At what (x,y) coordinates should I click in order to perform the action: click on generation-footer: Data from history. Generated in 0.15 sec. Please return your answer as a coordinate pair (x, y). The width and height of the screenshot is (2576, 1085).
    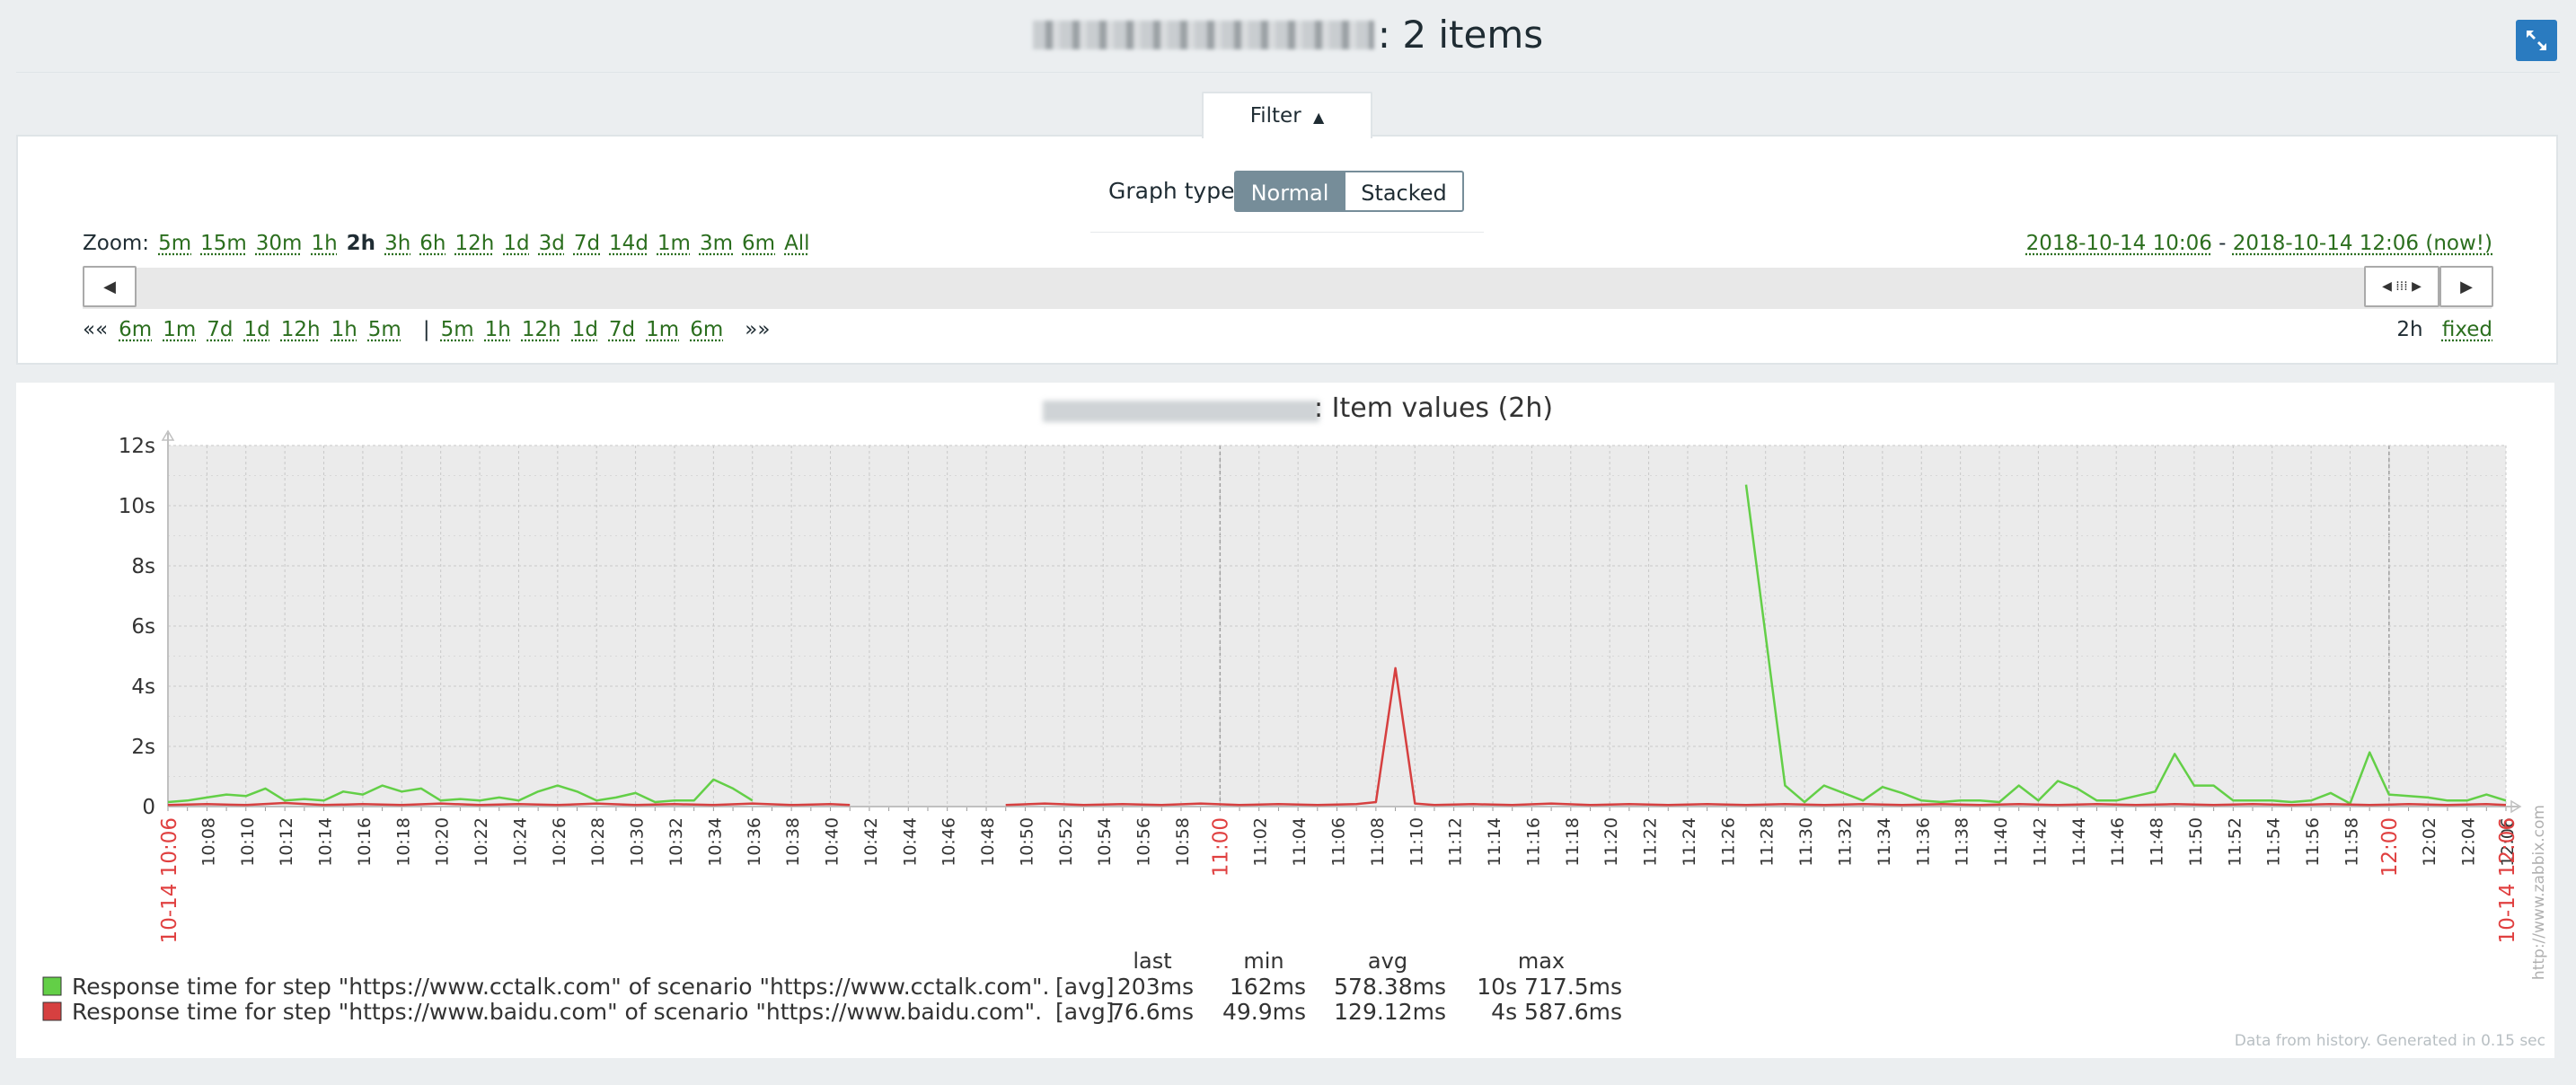
    Looking at the image, I should click on (2390, 1041).